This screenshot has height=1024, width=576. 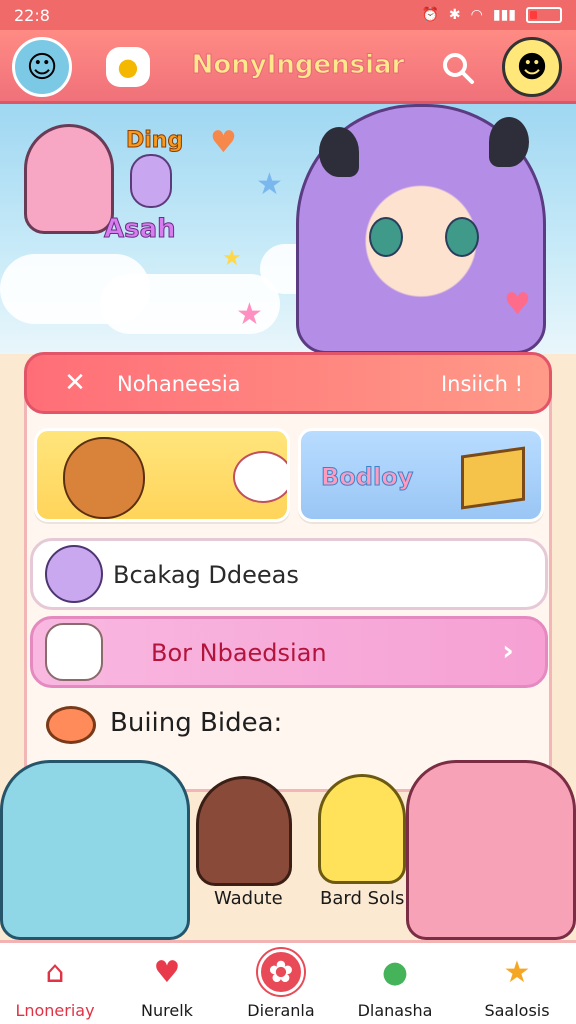 I want to click on close-icon: ✕, so click(x=75, y=383).